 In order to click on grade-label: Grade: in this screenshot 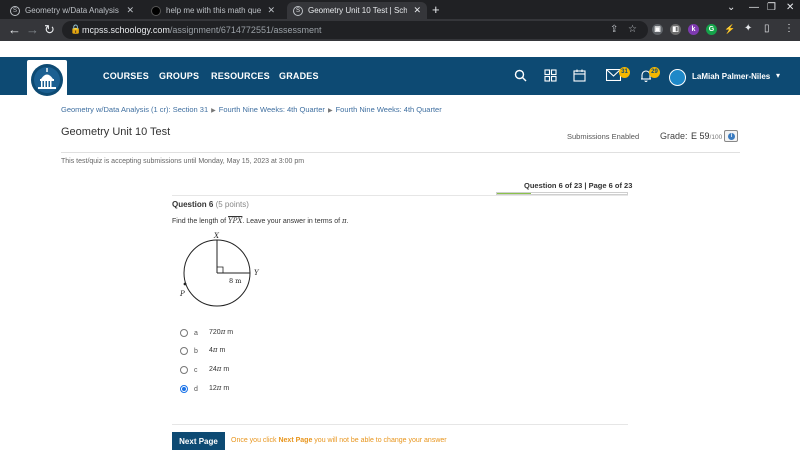, I will do `click(674, 136)`.